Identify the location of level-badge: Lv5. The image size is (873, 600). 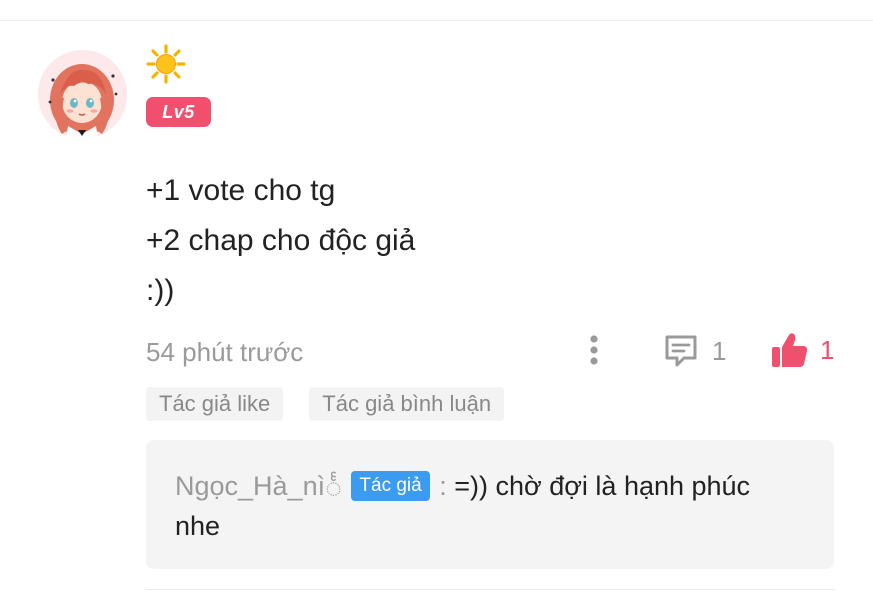
(178, 112).